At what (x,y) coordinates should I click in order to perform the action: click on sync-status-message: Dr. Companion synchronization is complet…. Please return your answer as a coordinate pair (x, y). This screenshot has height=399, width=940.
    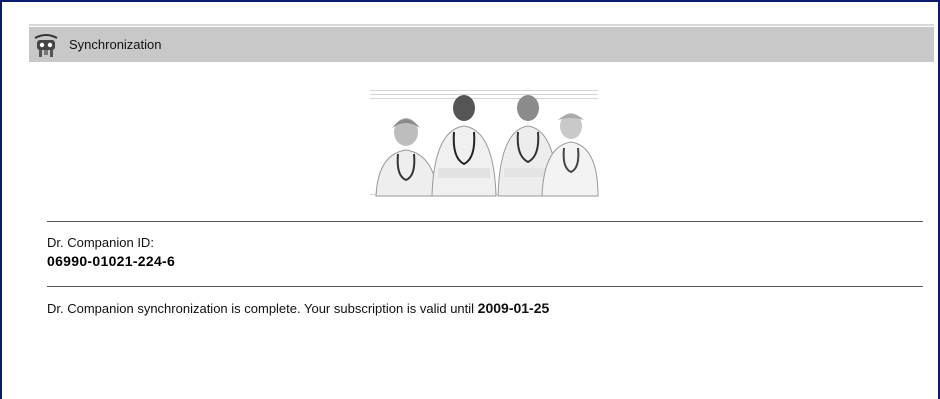
    Looking at the image, I should click on (298, 308).